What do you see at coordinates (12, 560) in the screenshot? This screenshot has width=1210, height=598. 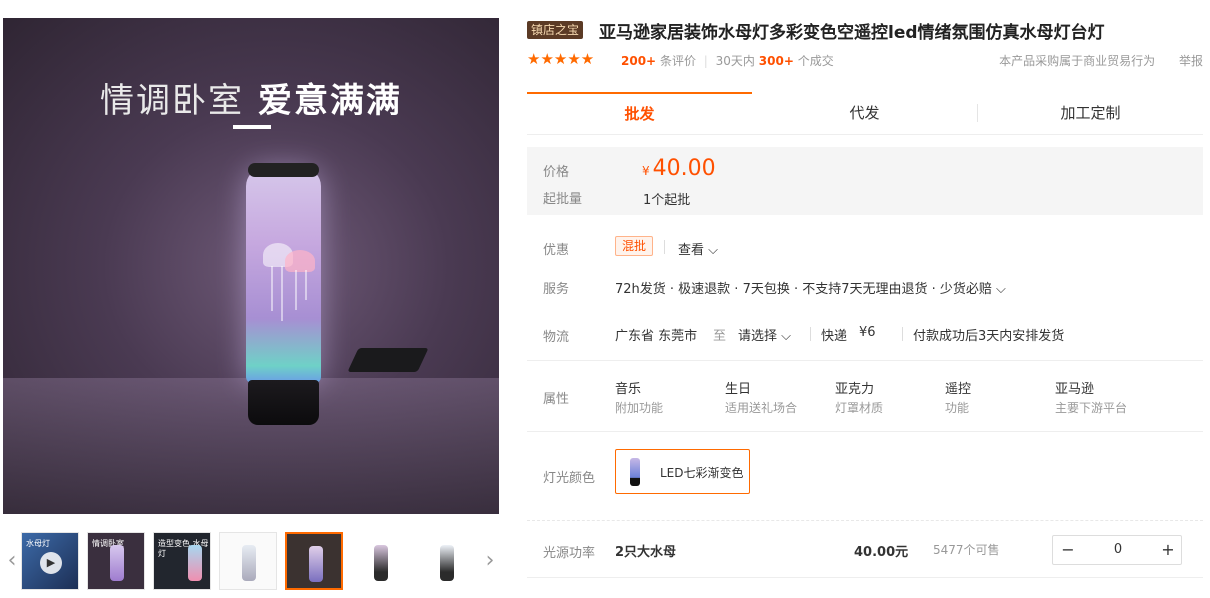 I see `chevron-left-icon: ‹` at bounding box center [12, 560].